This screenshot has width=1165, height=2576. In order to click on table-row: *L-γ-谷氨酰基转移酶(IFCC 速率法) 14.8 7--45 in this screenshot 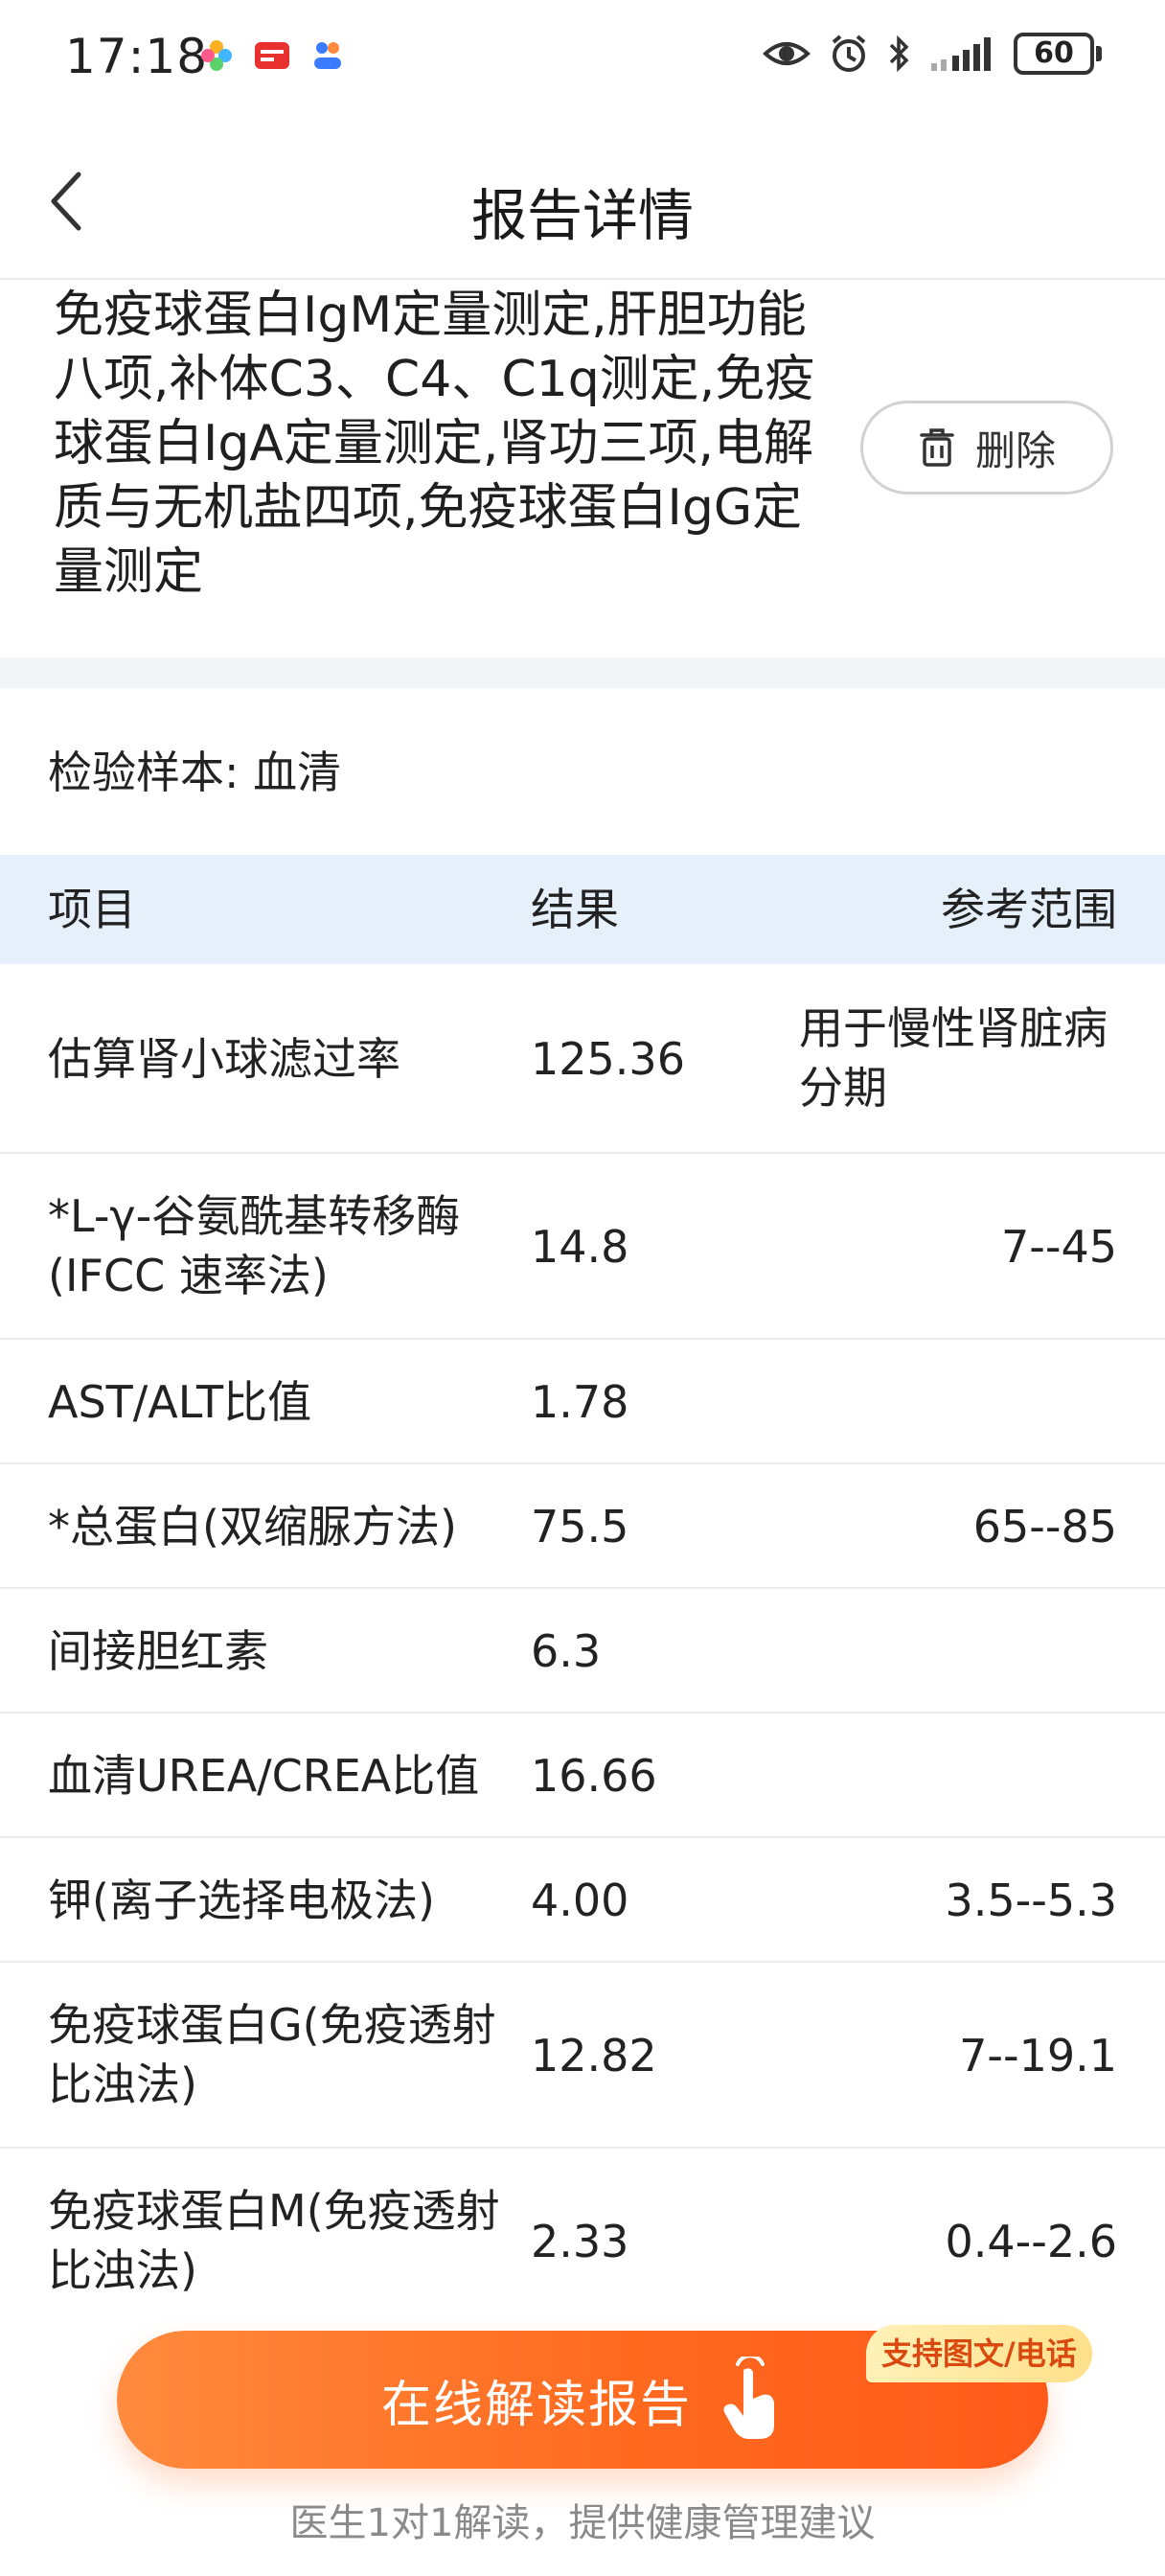, I will do `click(582, 1247)`.